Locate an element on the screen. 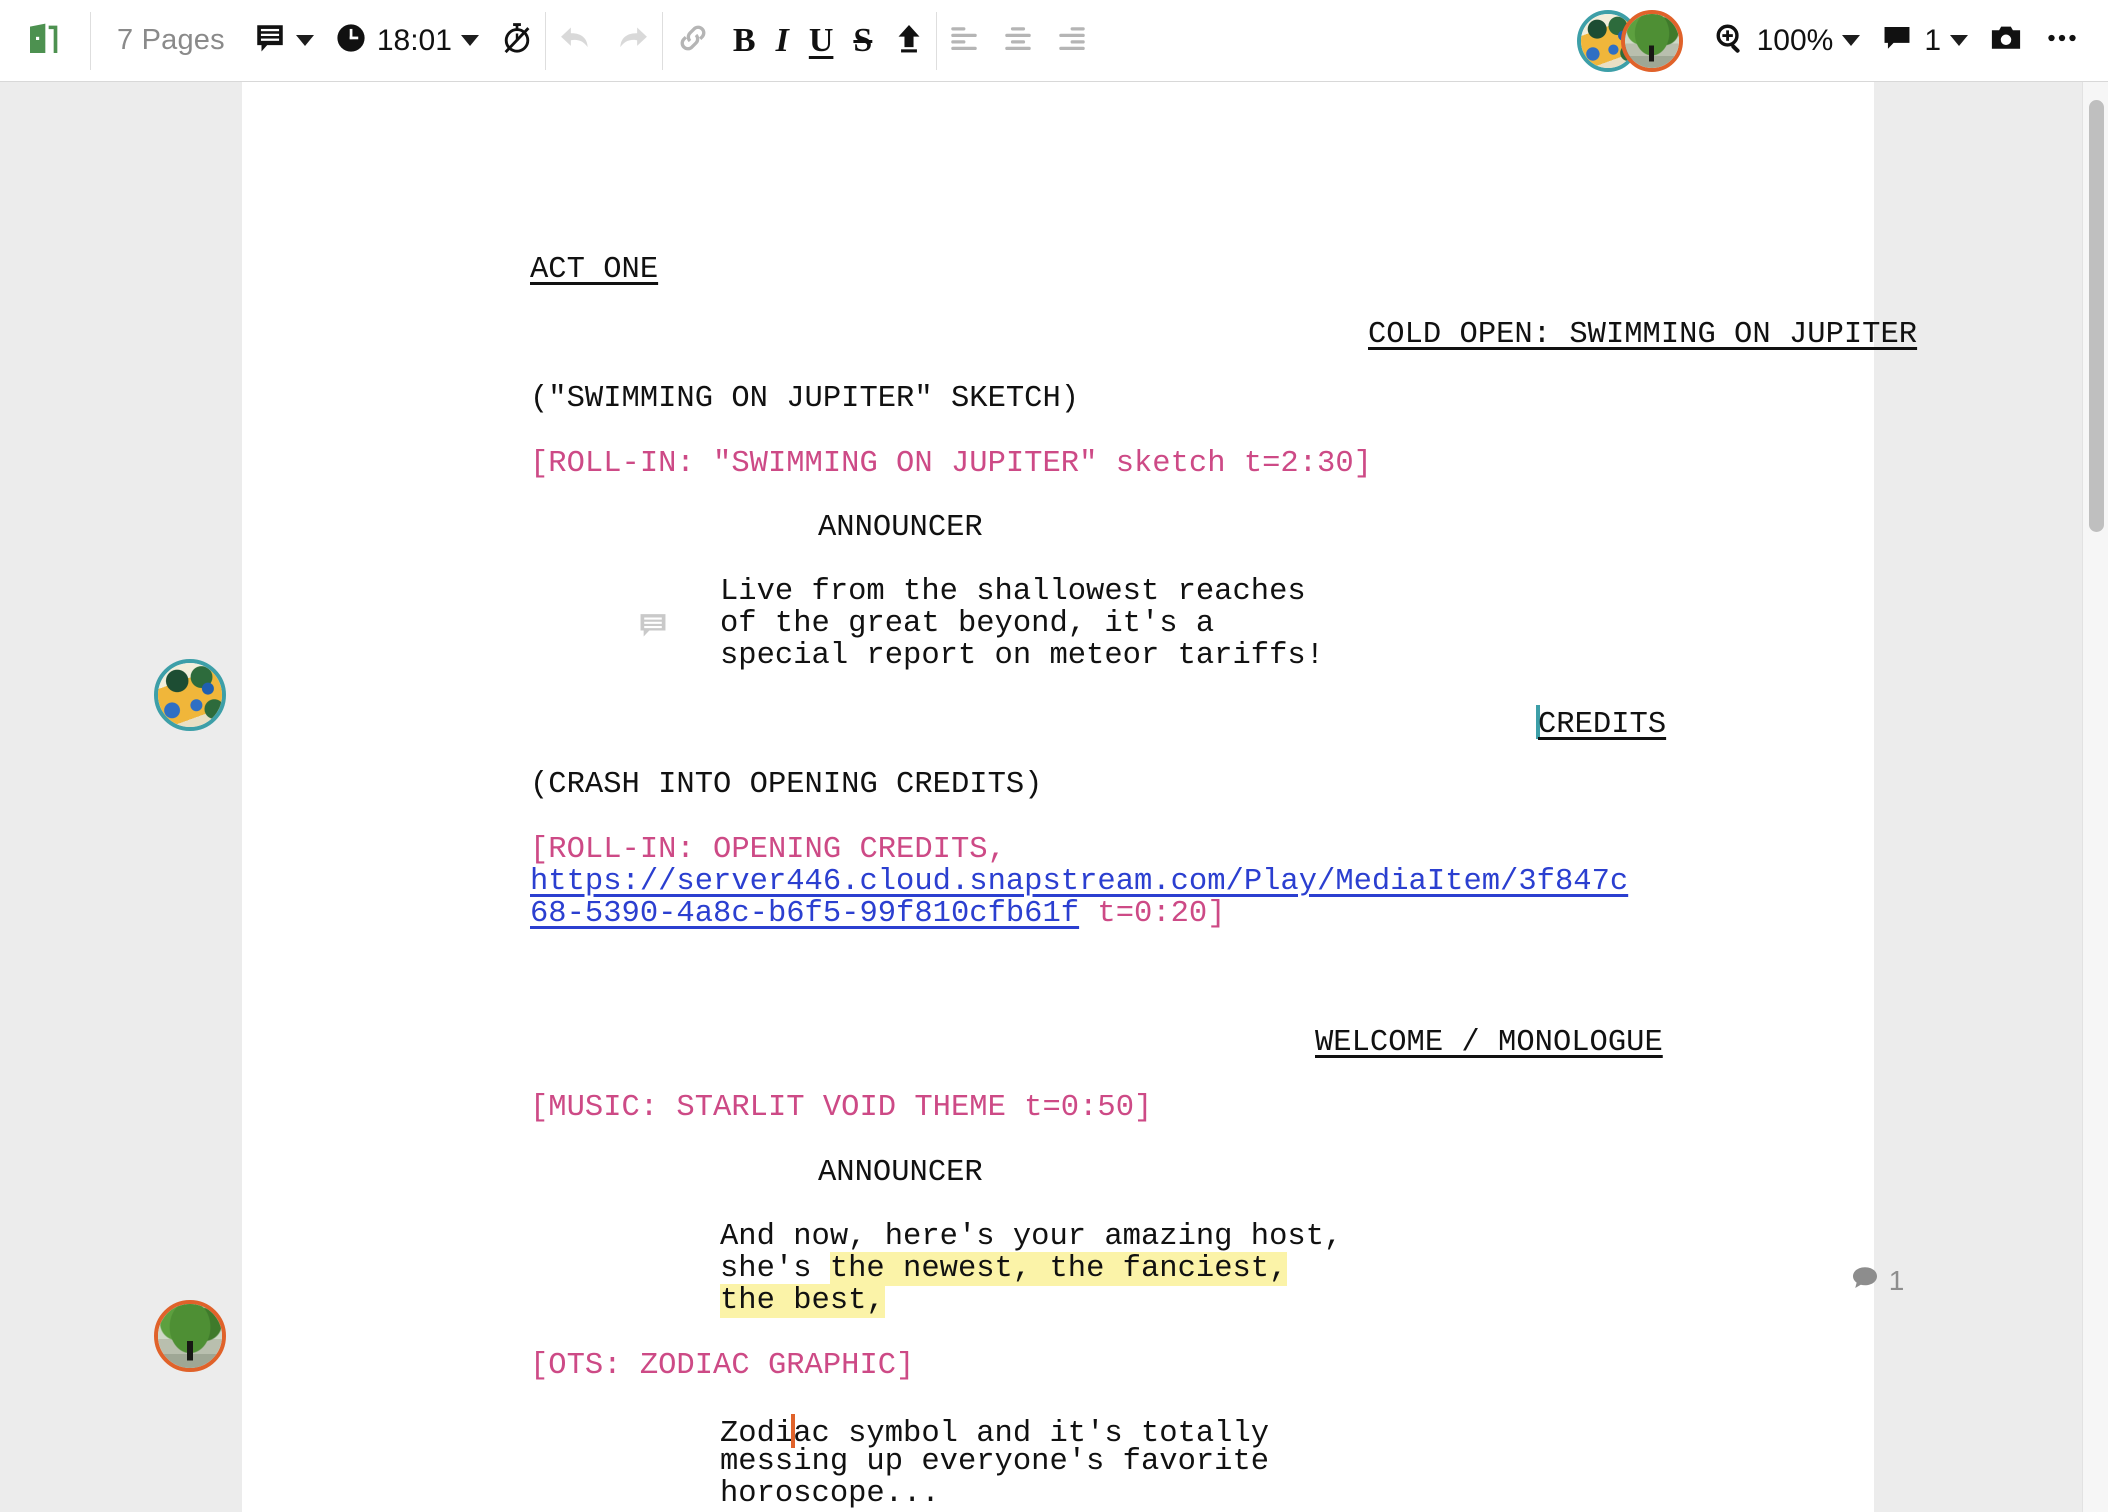 This screenshot has height=1512, width=2108. bold-label: B is located at coordinates (744, 40).